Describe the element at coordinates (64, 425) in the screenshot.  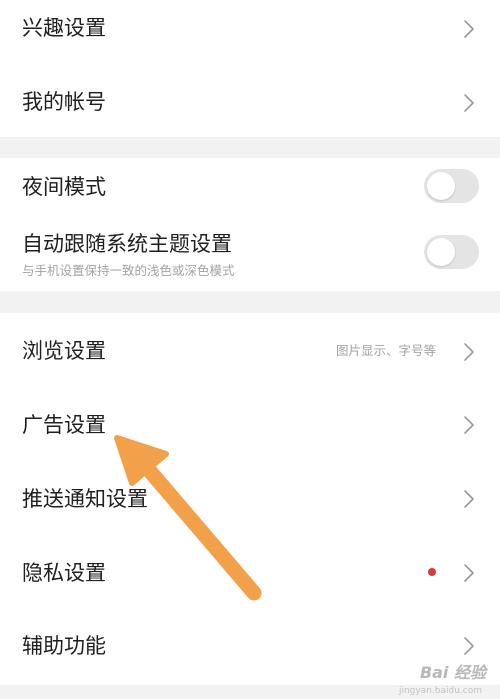
I see `ad-settings-label: 广告设置` at that location.